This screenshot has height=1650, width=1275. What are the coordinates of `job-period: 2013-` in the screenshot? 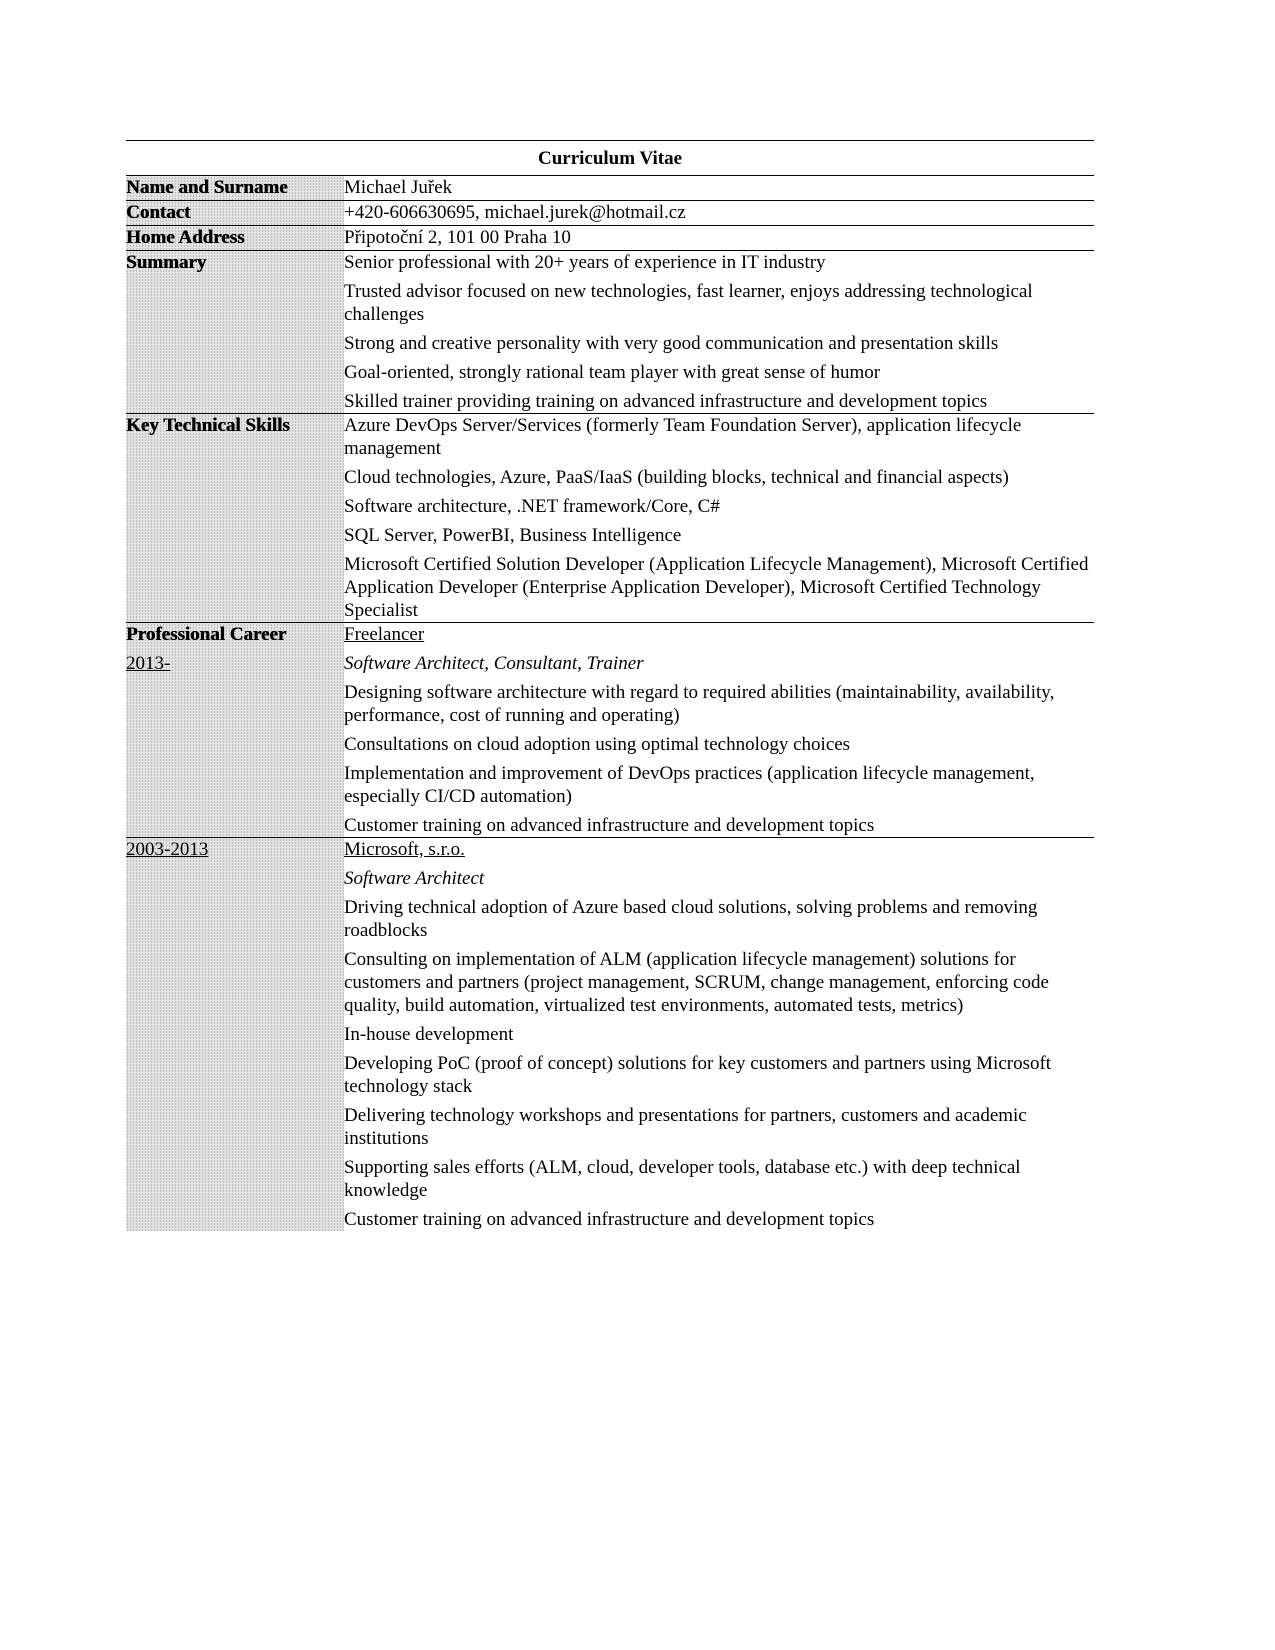 It's located at (148, 663).